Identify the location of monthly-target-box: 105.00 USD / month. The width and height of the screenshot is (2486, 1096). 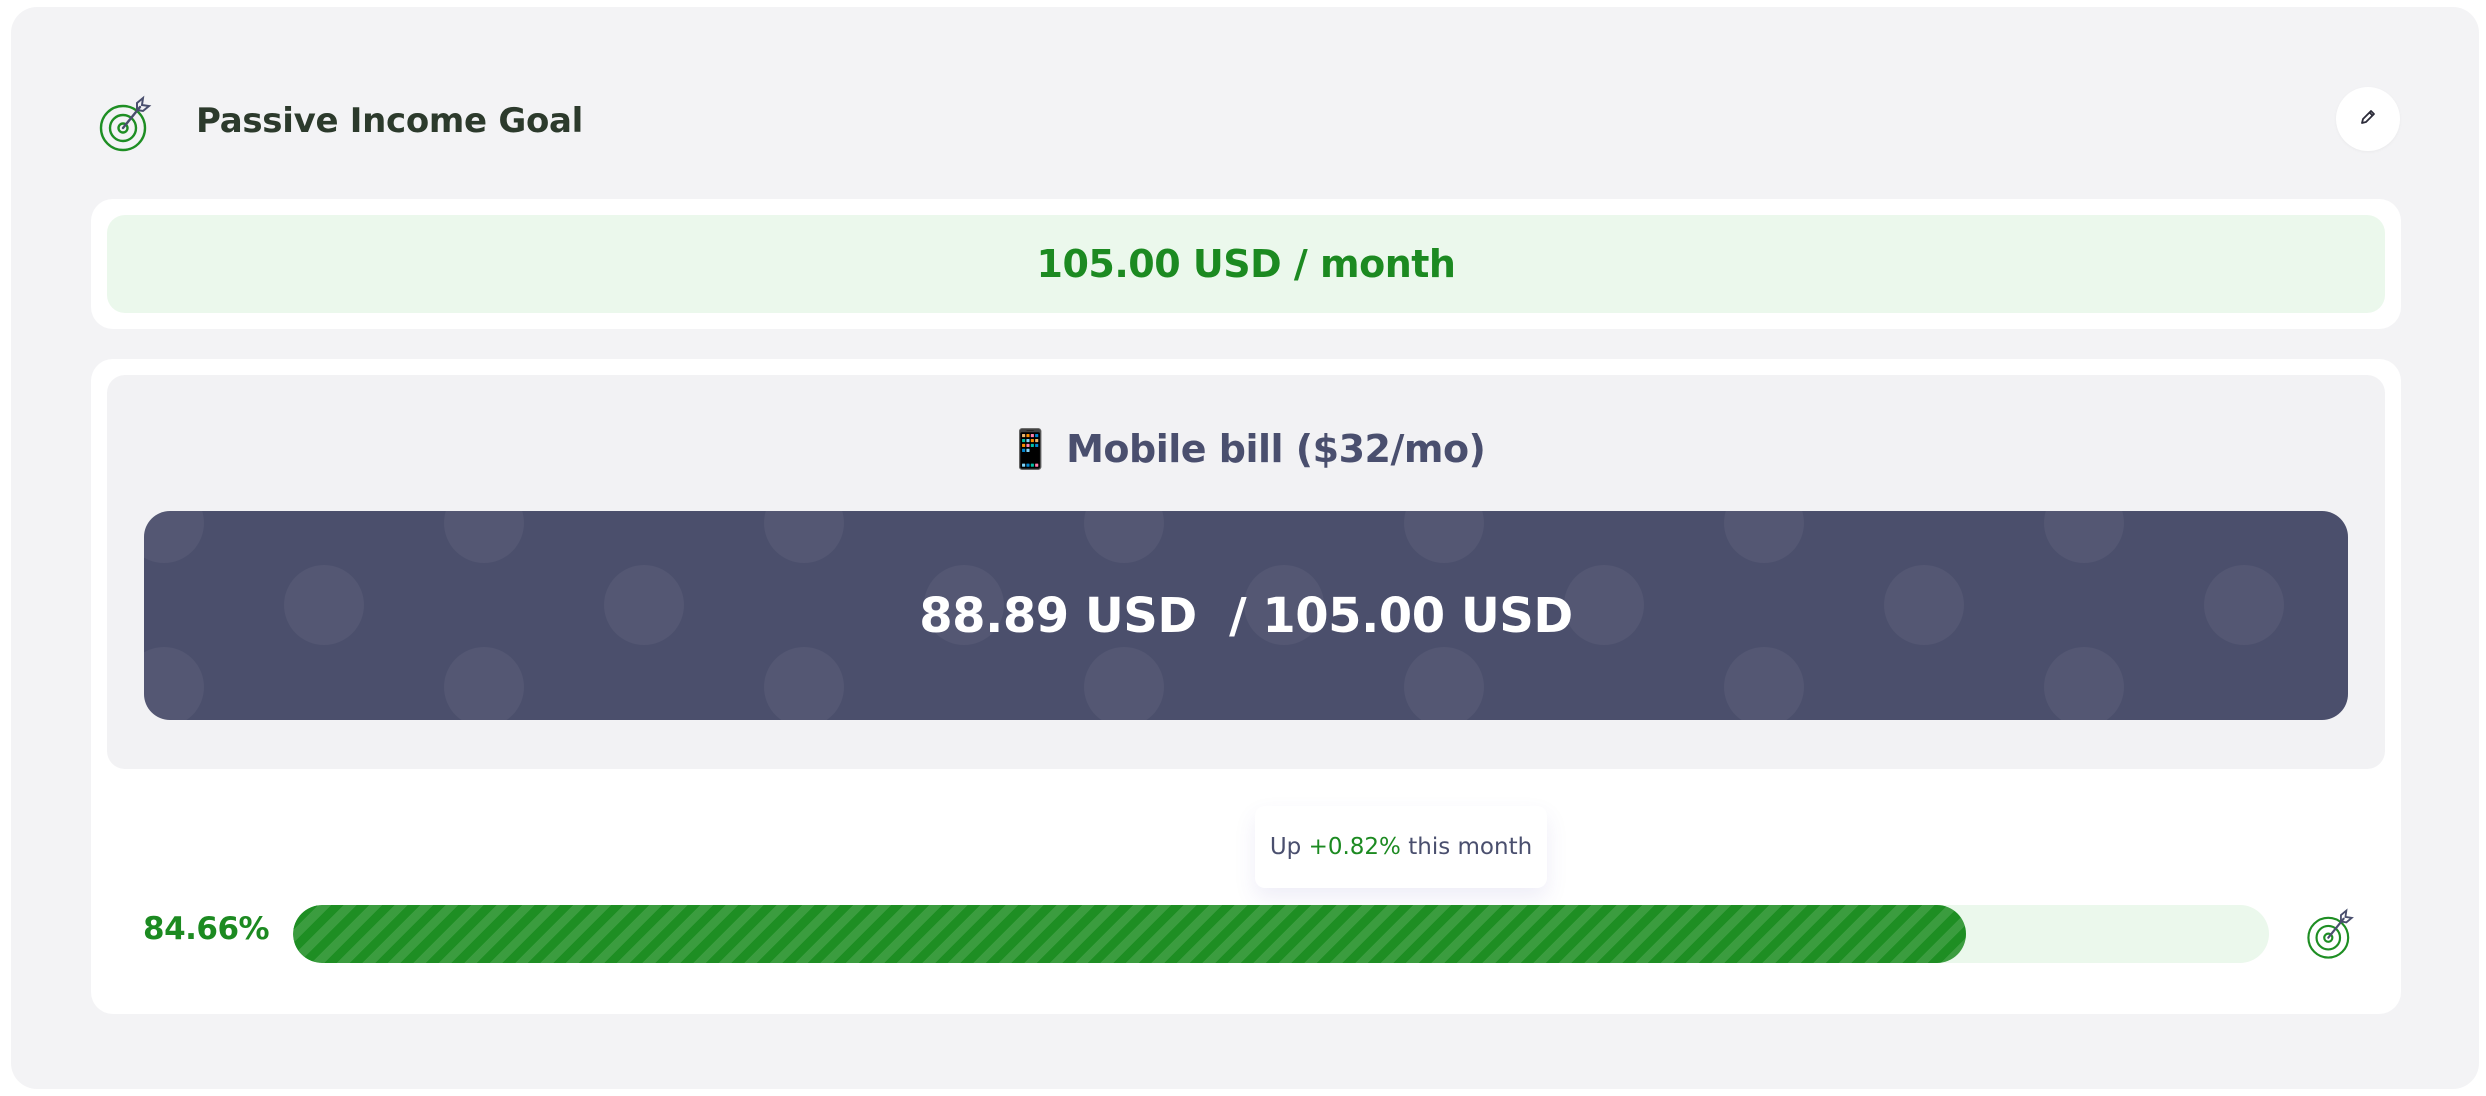
(1246, 264).